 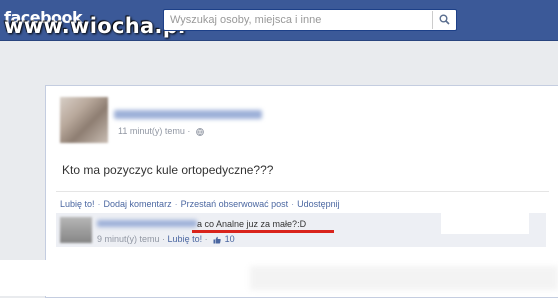 I want to click on watermark: www.wiocha.pl, so click(x=95, y=26).